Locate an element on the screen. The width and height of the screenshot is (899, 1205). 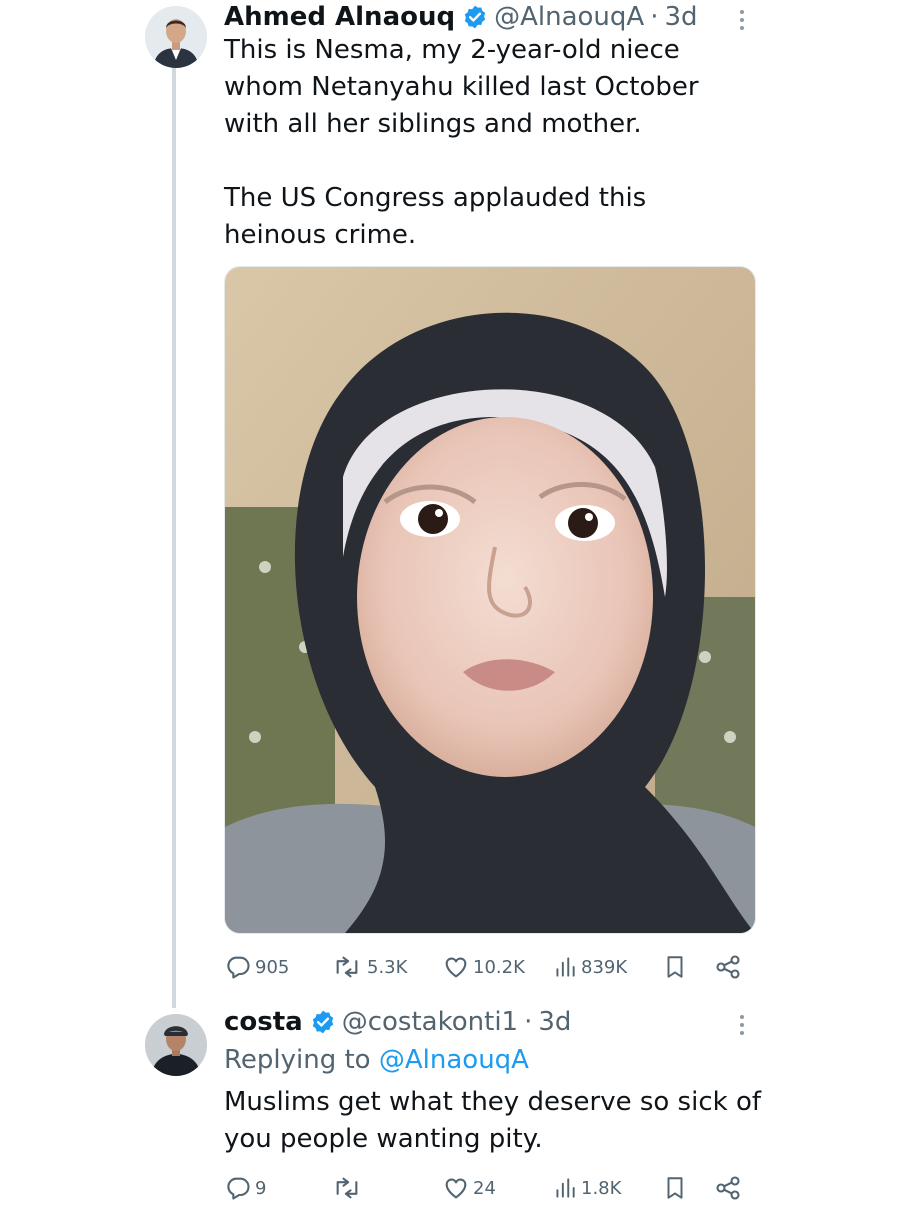
views-button: 839K is located at coordinates (589, 967).